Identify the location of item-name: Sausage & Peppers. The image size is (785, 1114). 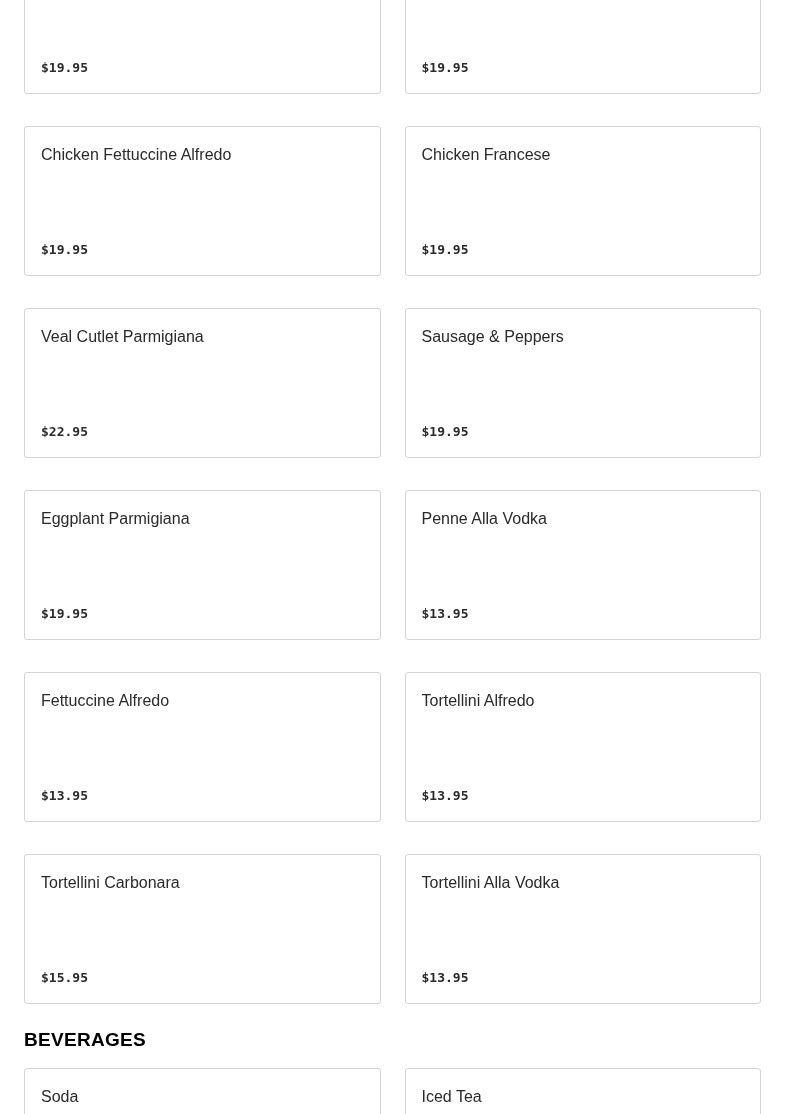
(493, 337).